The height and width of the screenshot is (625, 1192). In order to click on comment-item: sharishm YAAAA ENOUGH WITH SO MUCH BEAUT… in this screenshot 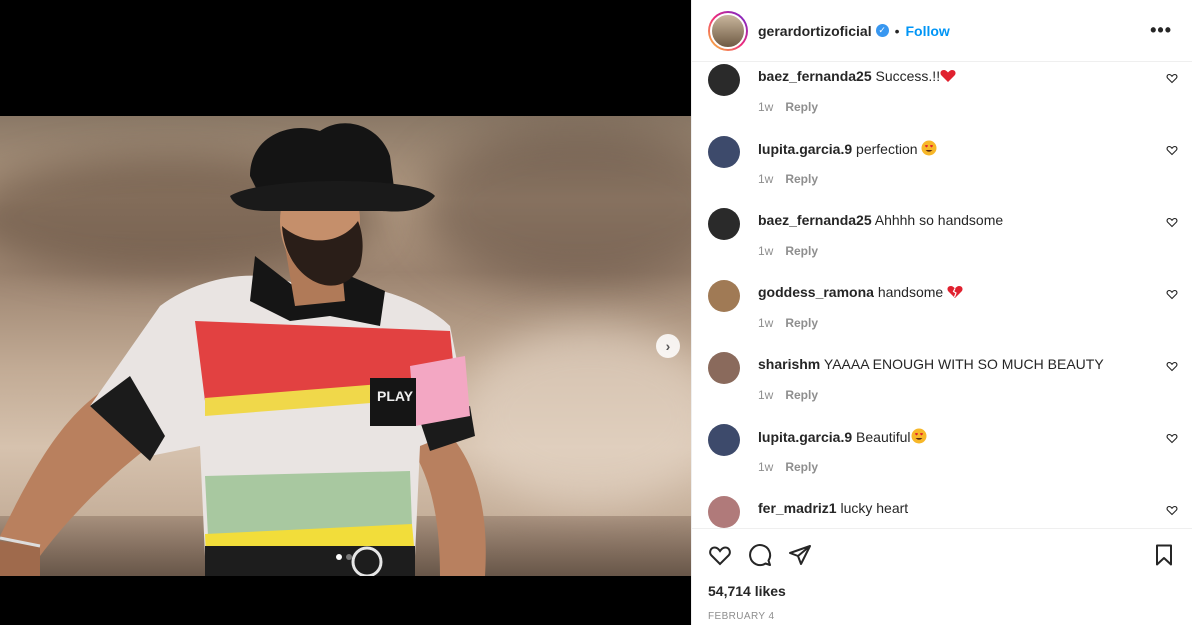, I will do `click(943, 386)`.